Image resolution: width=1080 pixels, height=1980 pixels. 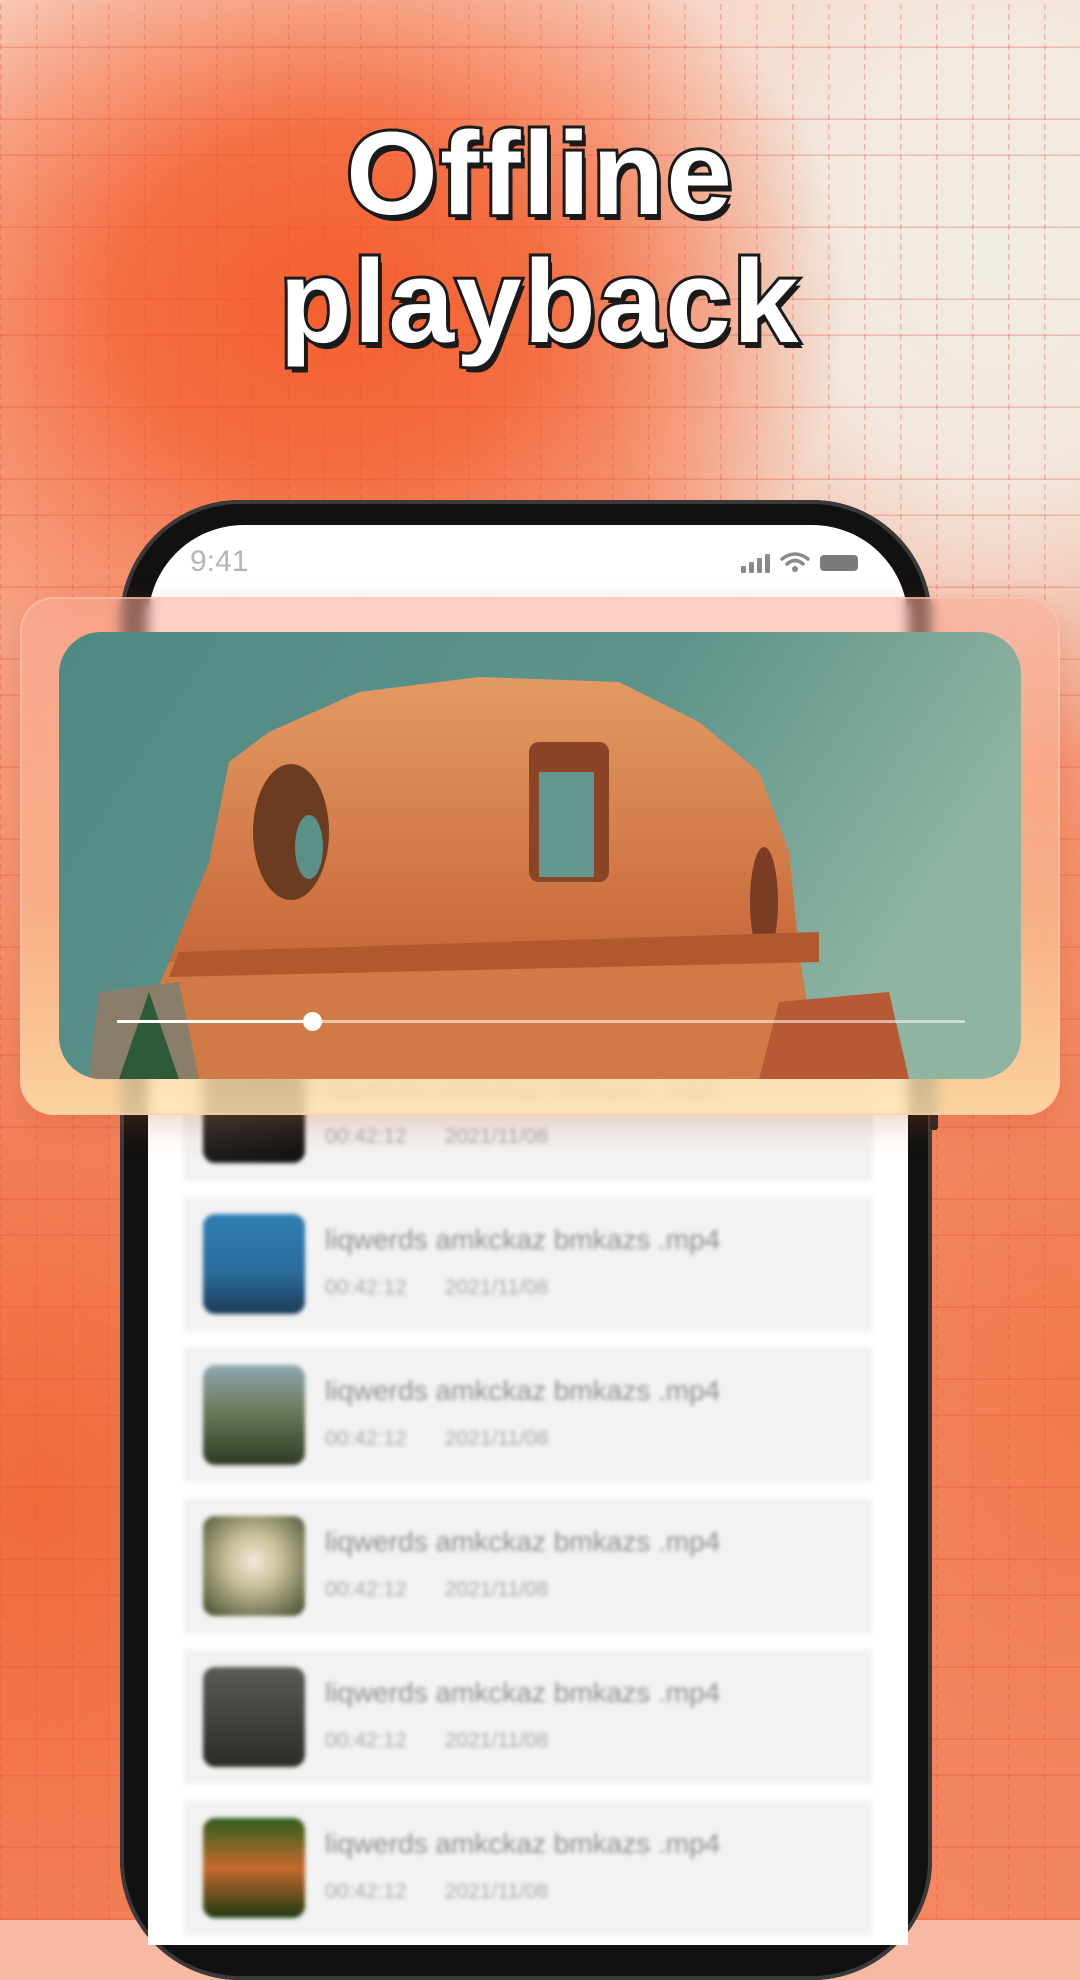 I want to click on status-bar: 9:41, so click(x=528, y=560).